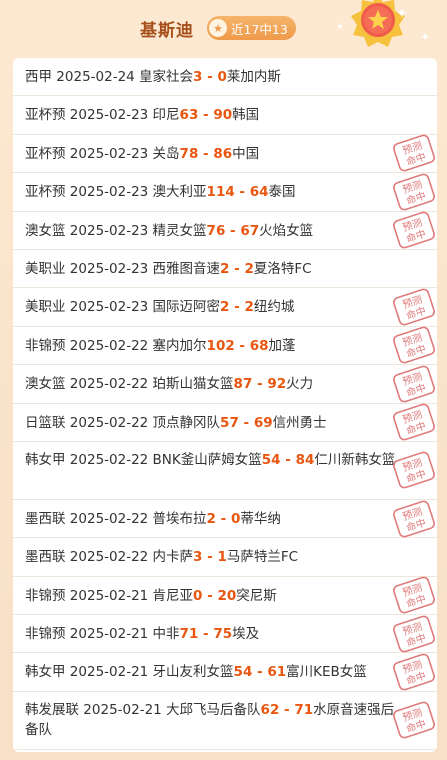 This screenshot has height=760, width=447. Describe the element at coordinates (259, 29) in the screenshot. I see `record-text: 近17中13` at that location.